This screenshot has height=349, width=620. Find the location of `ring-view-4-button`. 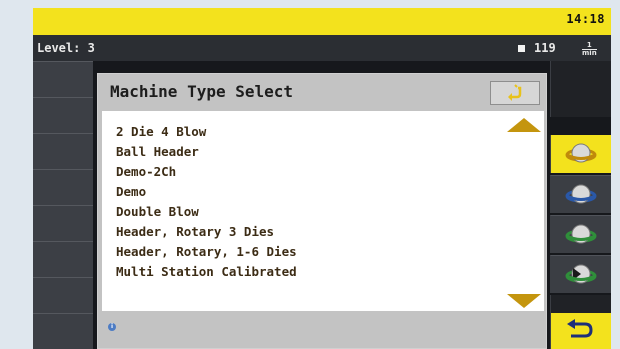

ring-view-4-button is located at coordinates (580, 274).